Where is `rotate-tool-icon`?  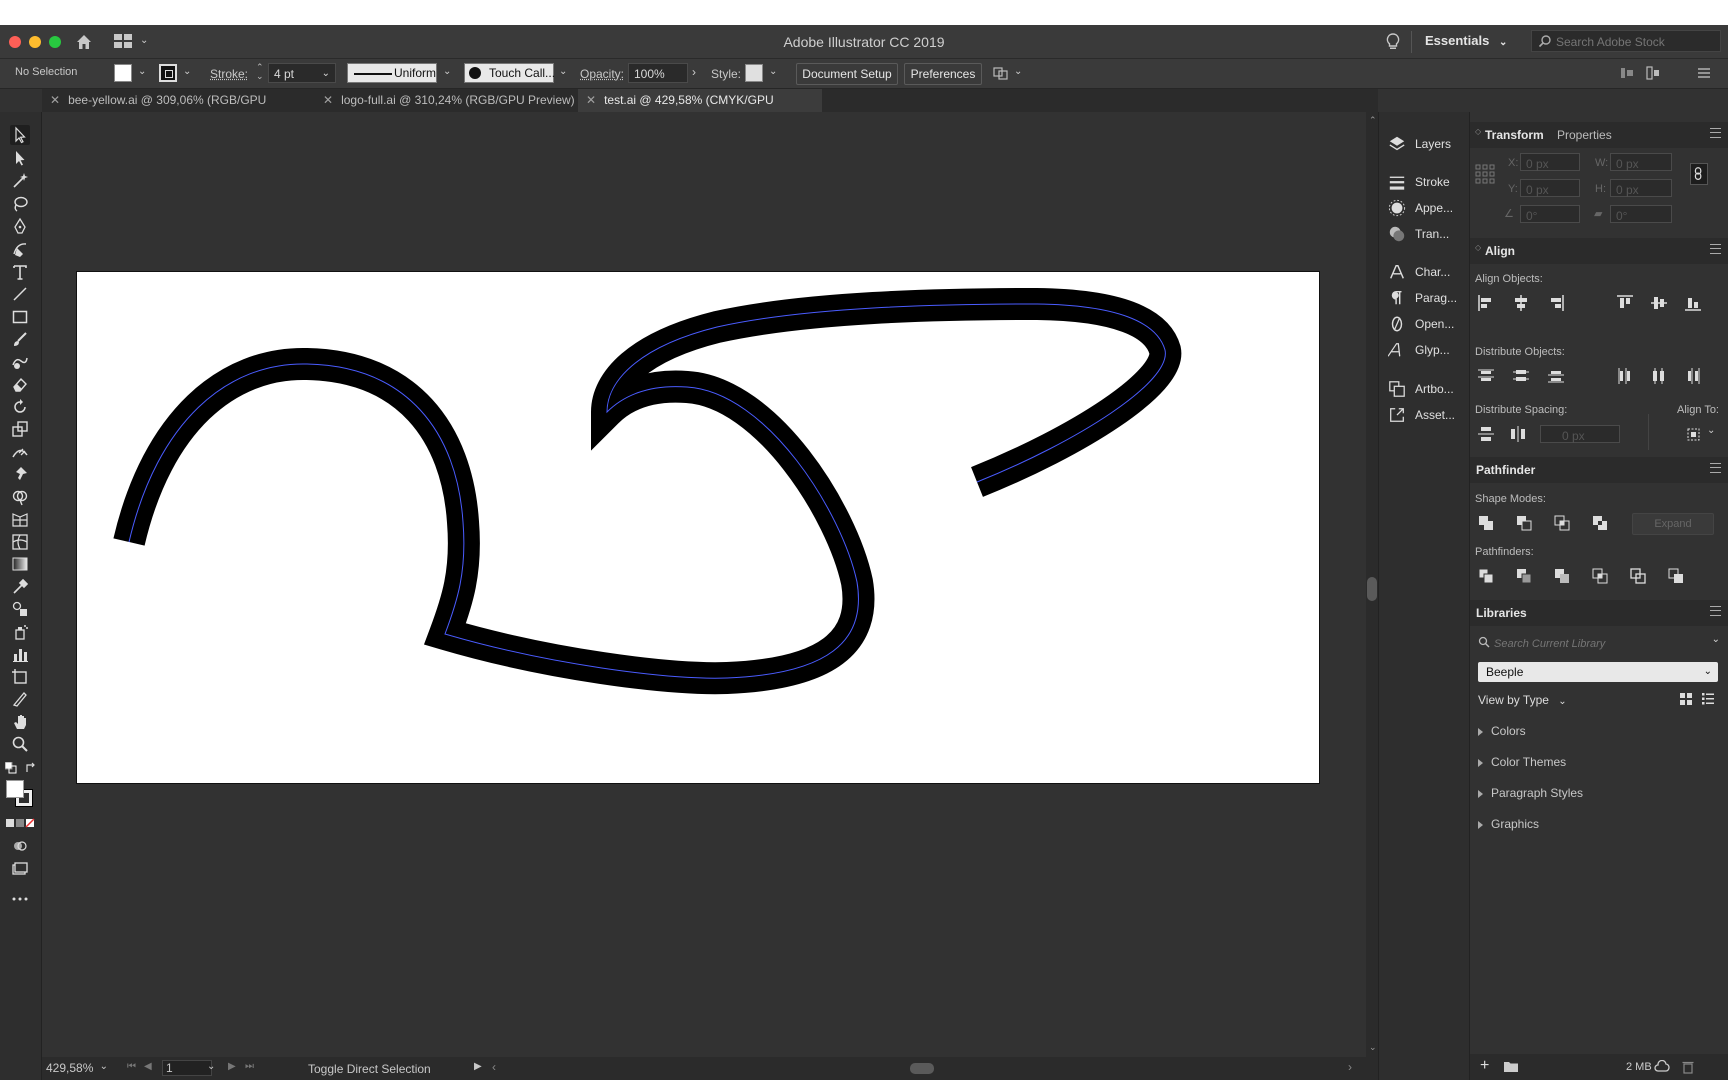 rotate-tool-icon is located at coordinates (20, 407).